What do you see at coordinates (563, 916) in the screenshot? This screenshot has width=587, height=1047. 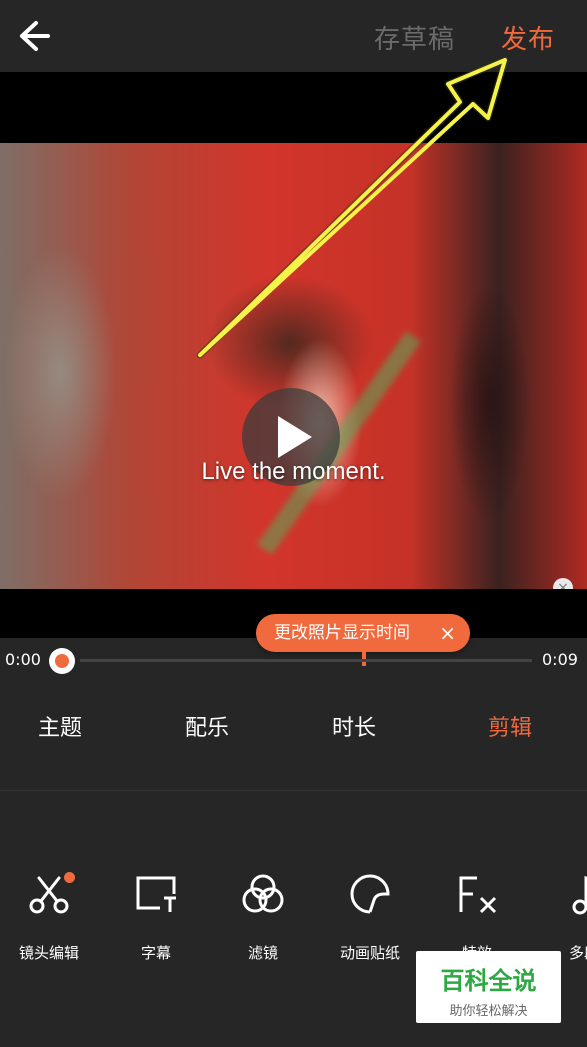 I see `tool-multi: 多段` at bounding box center [563, 916].